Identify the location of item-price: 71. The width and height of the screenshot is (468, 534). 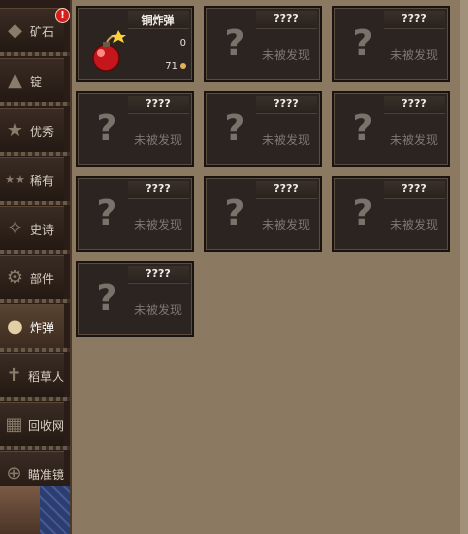
(175, 66).